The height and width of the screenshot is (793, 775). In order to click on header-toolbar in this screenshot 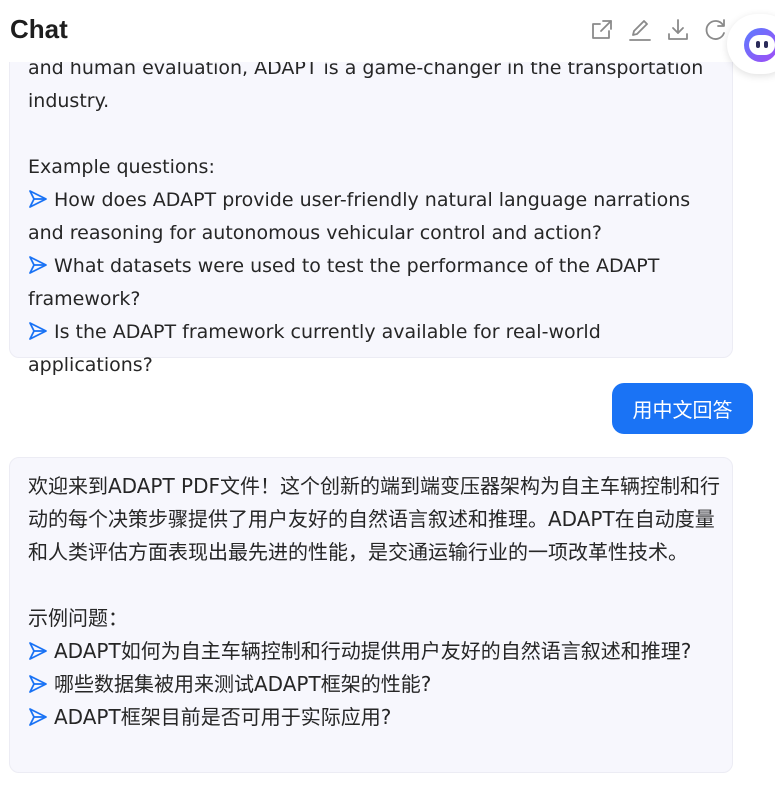, I will do `click(659, 30)`.